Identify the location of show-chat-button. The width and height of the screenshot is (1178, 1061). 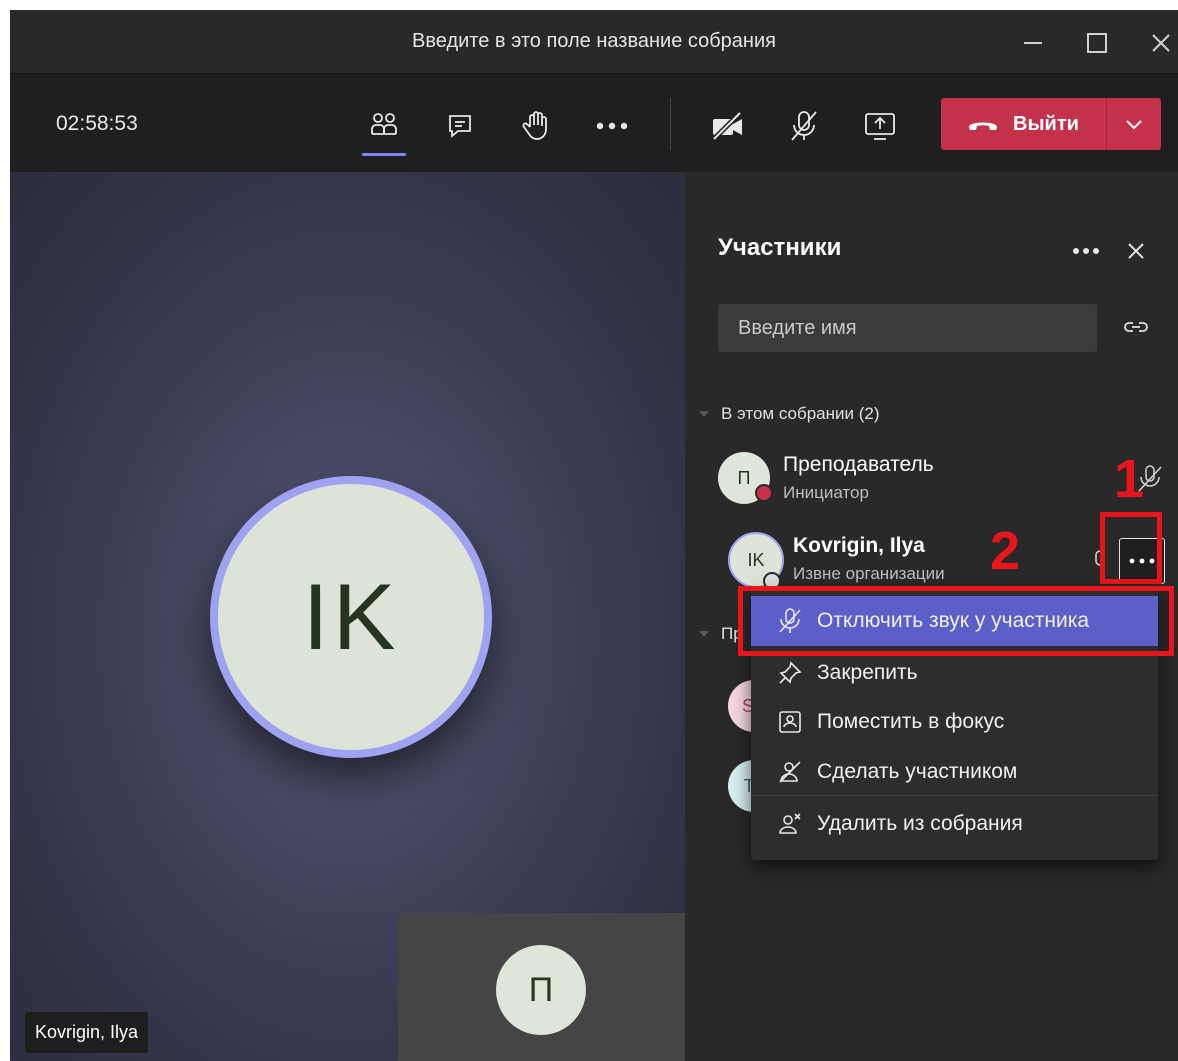
(460, 126).